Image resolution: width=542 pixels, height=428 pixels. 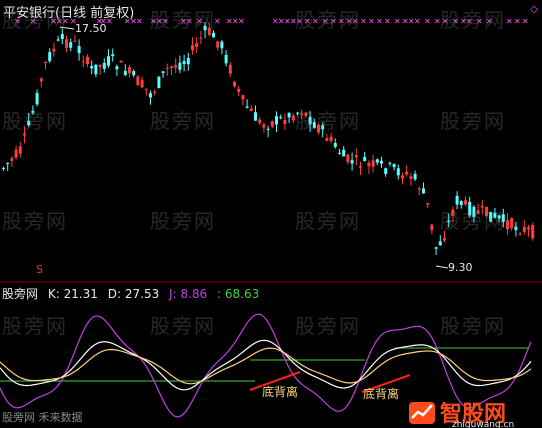 What do you see at coordinates (72, 294) in the screenshot?
I see `k-value: K: 21.31` at bounding box center [72, 294].